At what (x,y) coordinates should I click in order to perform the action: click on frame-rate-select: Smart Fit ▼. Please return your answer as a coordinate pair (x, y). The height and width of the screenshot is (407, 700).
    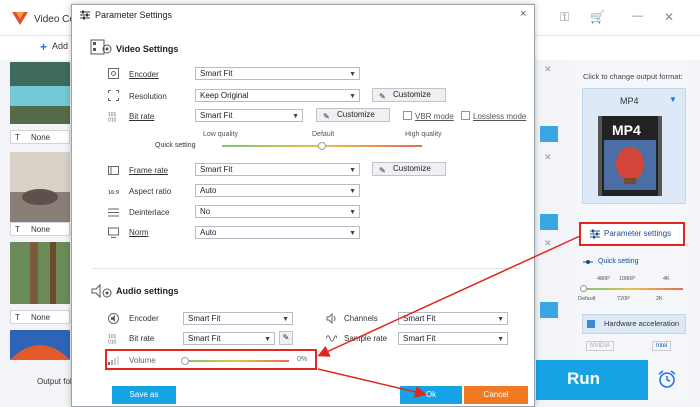
    Looking at the image, I should click on (277, 169).